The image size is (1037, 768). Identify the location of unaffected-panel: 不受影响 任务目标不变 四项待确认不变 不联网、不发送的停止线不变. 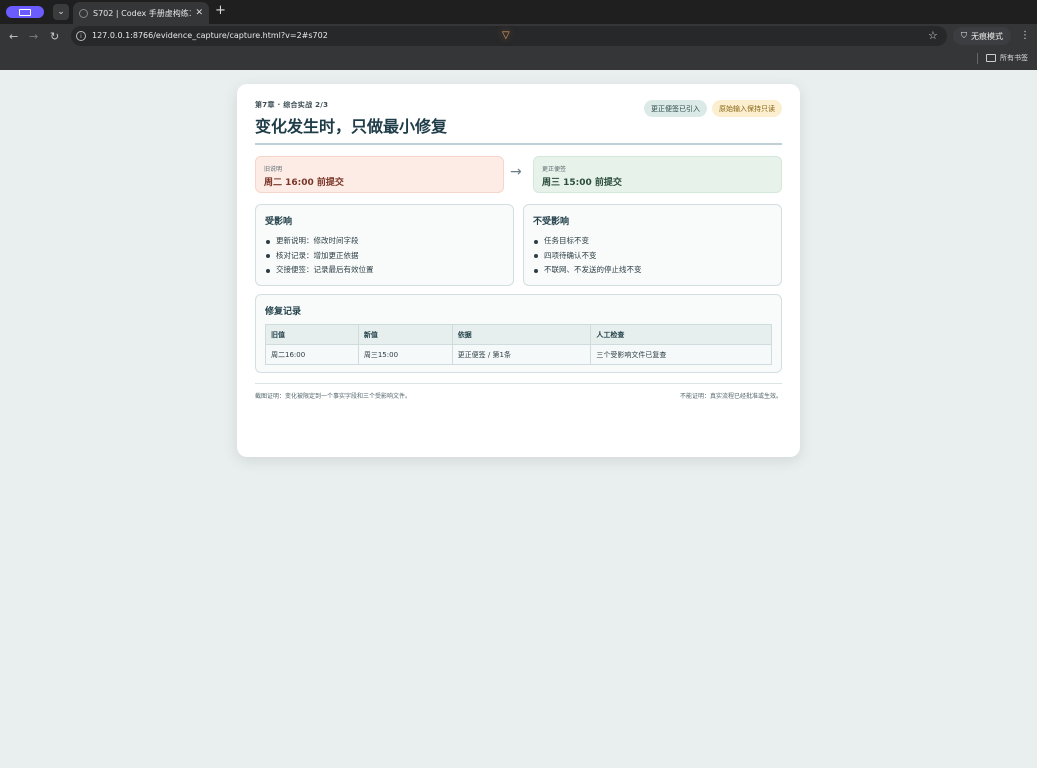
(652, 245).